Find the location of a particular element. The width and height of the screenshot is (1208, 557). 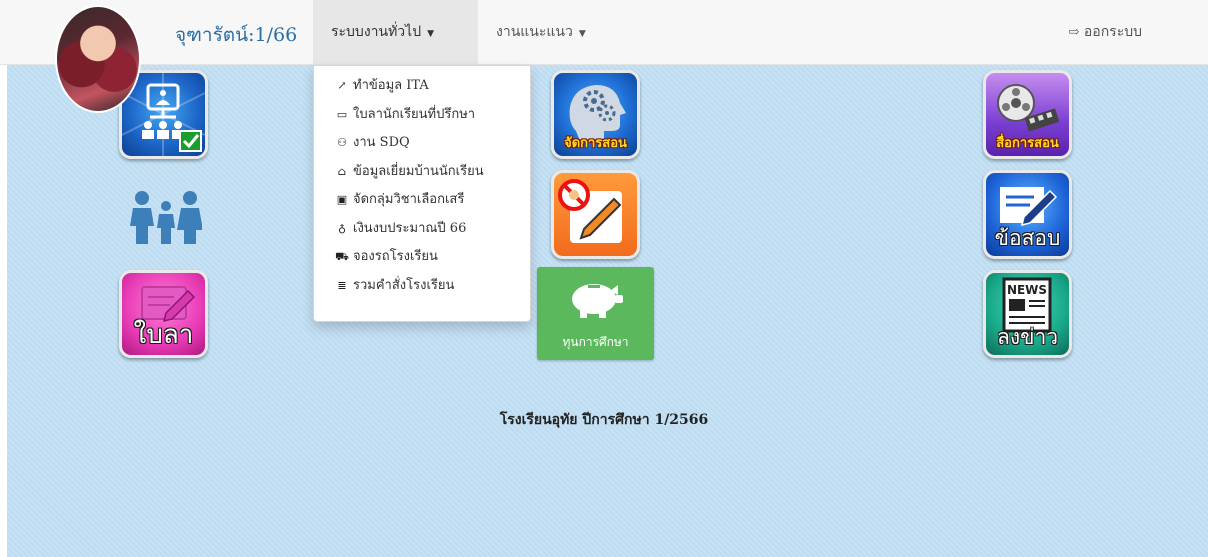

menu-item-book-car: ⛟ จองรถโรงเรียน is located at coordinates (422, 257).